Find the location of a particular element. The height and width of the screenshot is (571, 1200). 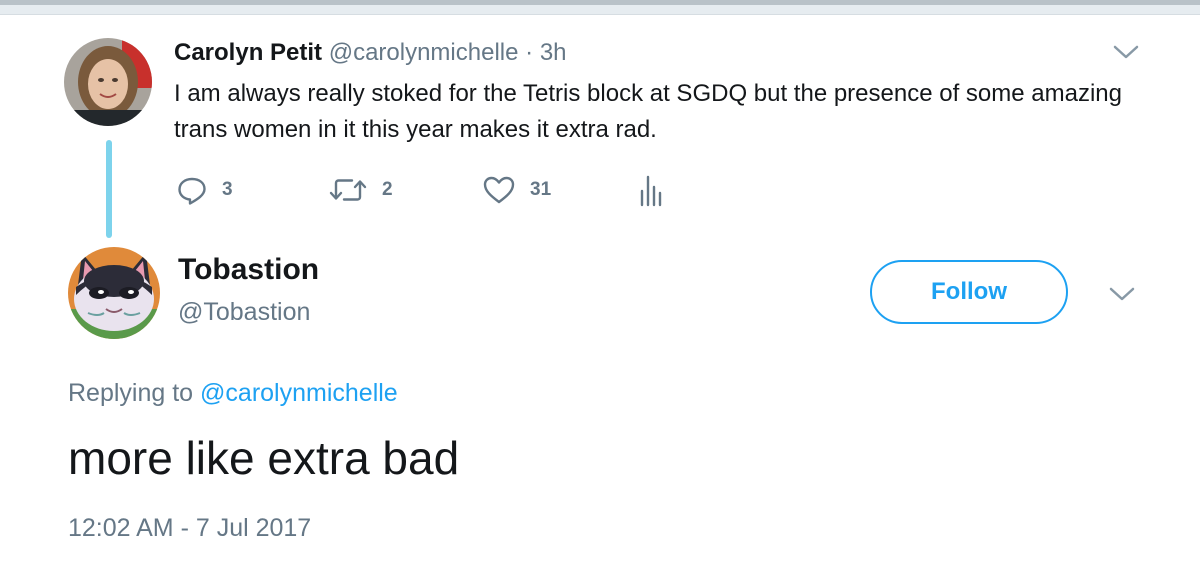

analytics-icon is located at coordinates (651, 191).